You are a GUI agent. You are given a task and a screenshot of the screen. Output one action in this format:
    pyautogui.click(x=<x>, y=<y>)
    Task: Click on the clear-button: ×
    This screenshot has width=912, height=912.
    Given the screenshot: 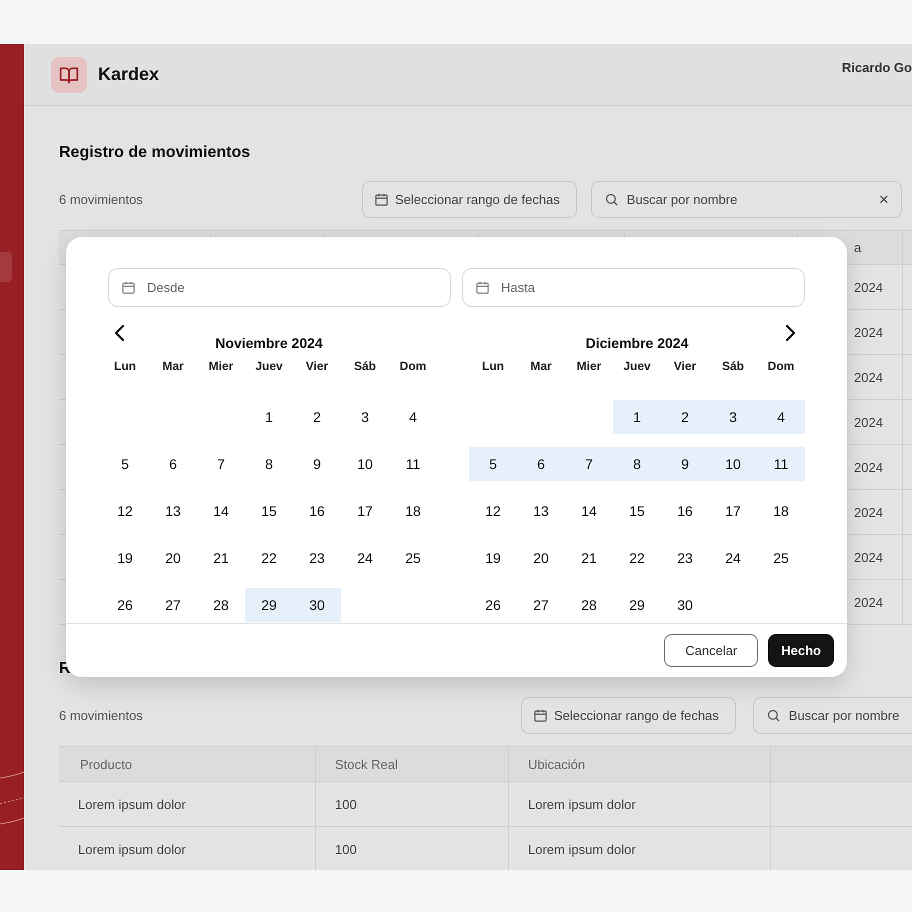 What is the action you would take?
    pyautogui.click(x=883, y=200)
    